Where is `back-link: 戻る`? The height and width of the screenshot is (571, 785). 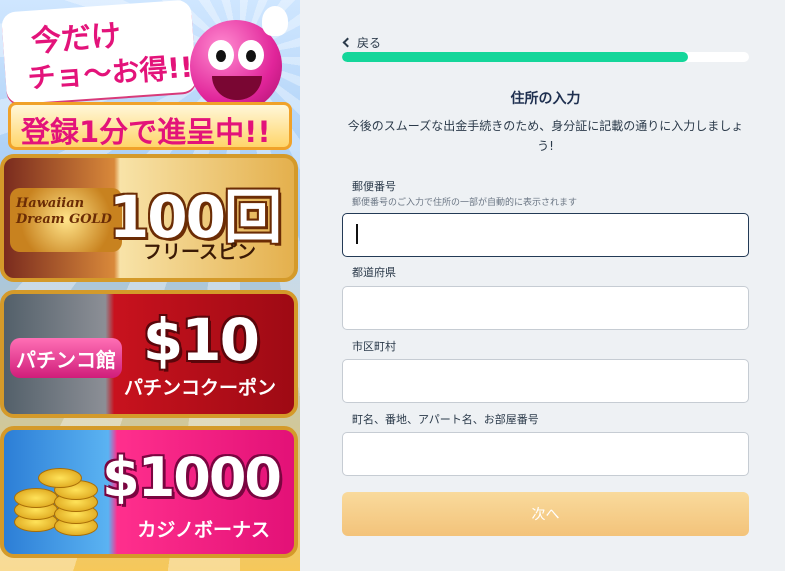 back-link: 戻る is located at coordinates (362, 42).